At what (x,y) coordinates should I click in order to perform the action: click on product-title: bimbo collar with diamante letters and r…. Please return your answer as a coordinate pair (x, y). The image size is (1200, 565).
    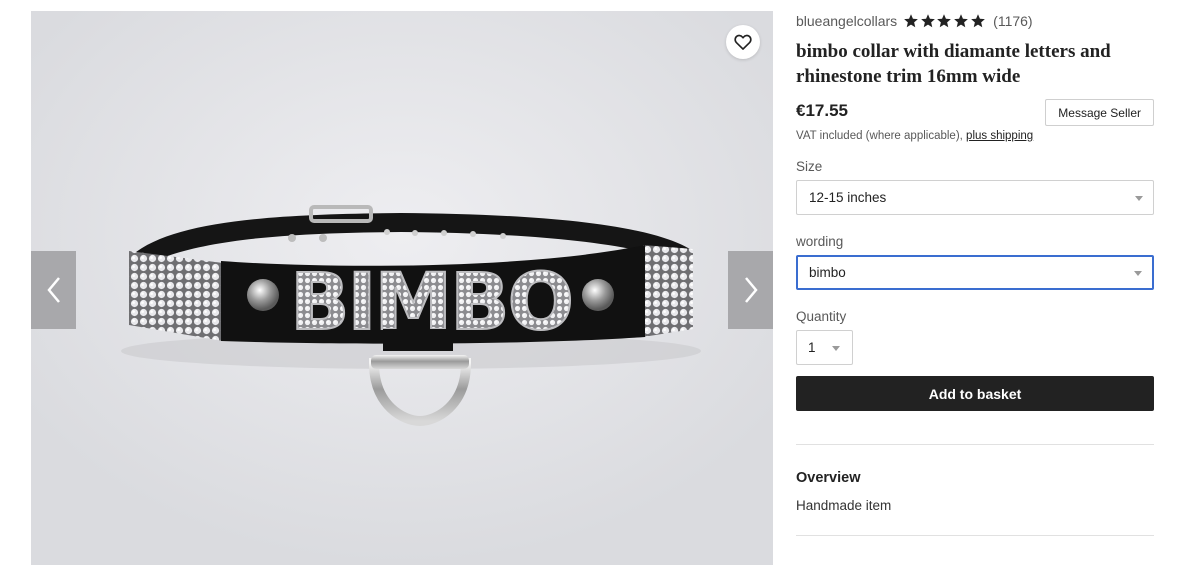
    Looking at the image, I should click on (953, 64).